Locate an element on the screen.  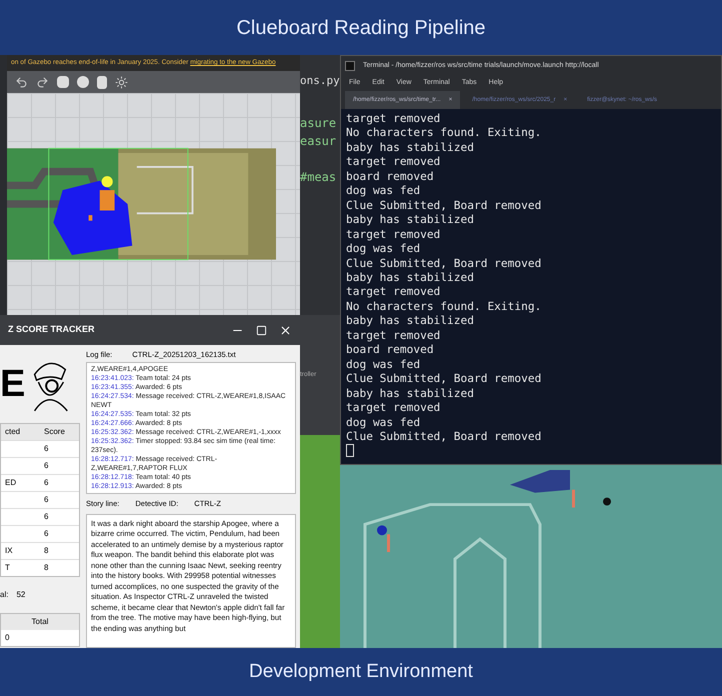
terminal-cursor is located at coordinates (350, 451).